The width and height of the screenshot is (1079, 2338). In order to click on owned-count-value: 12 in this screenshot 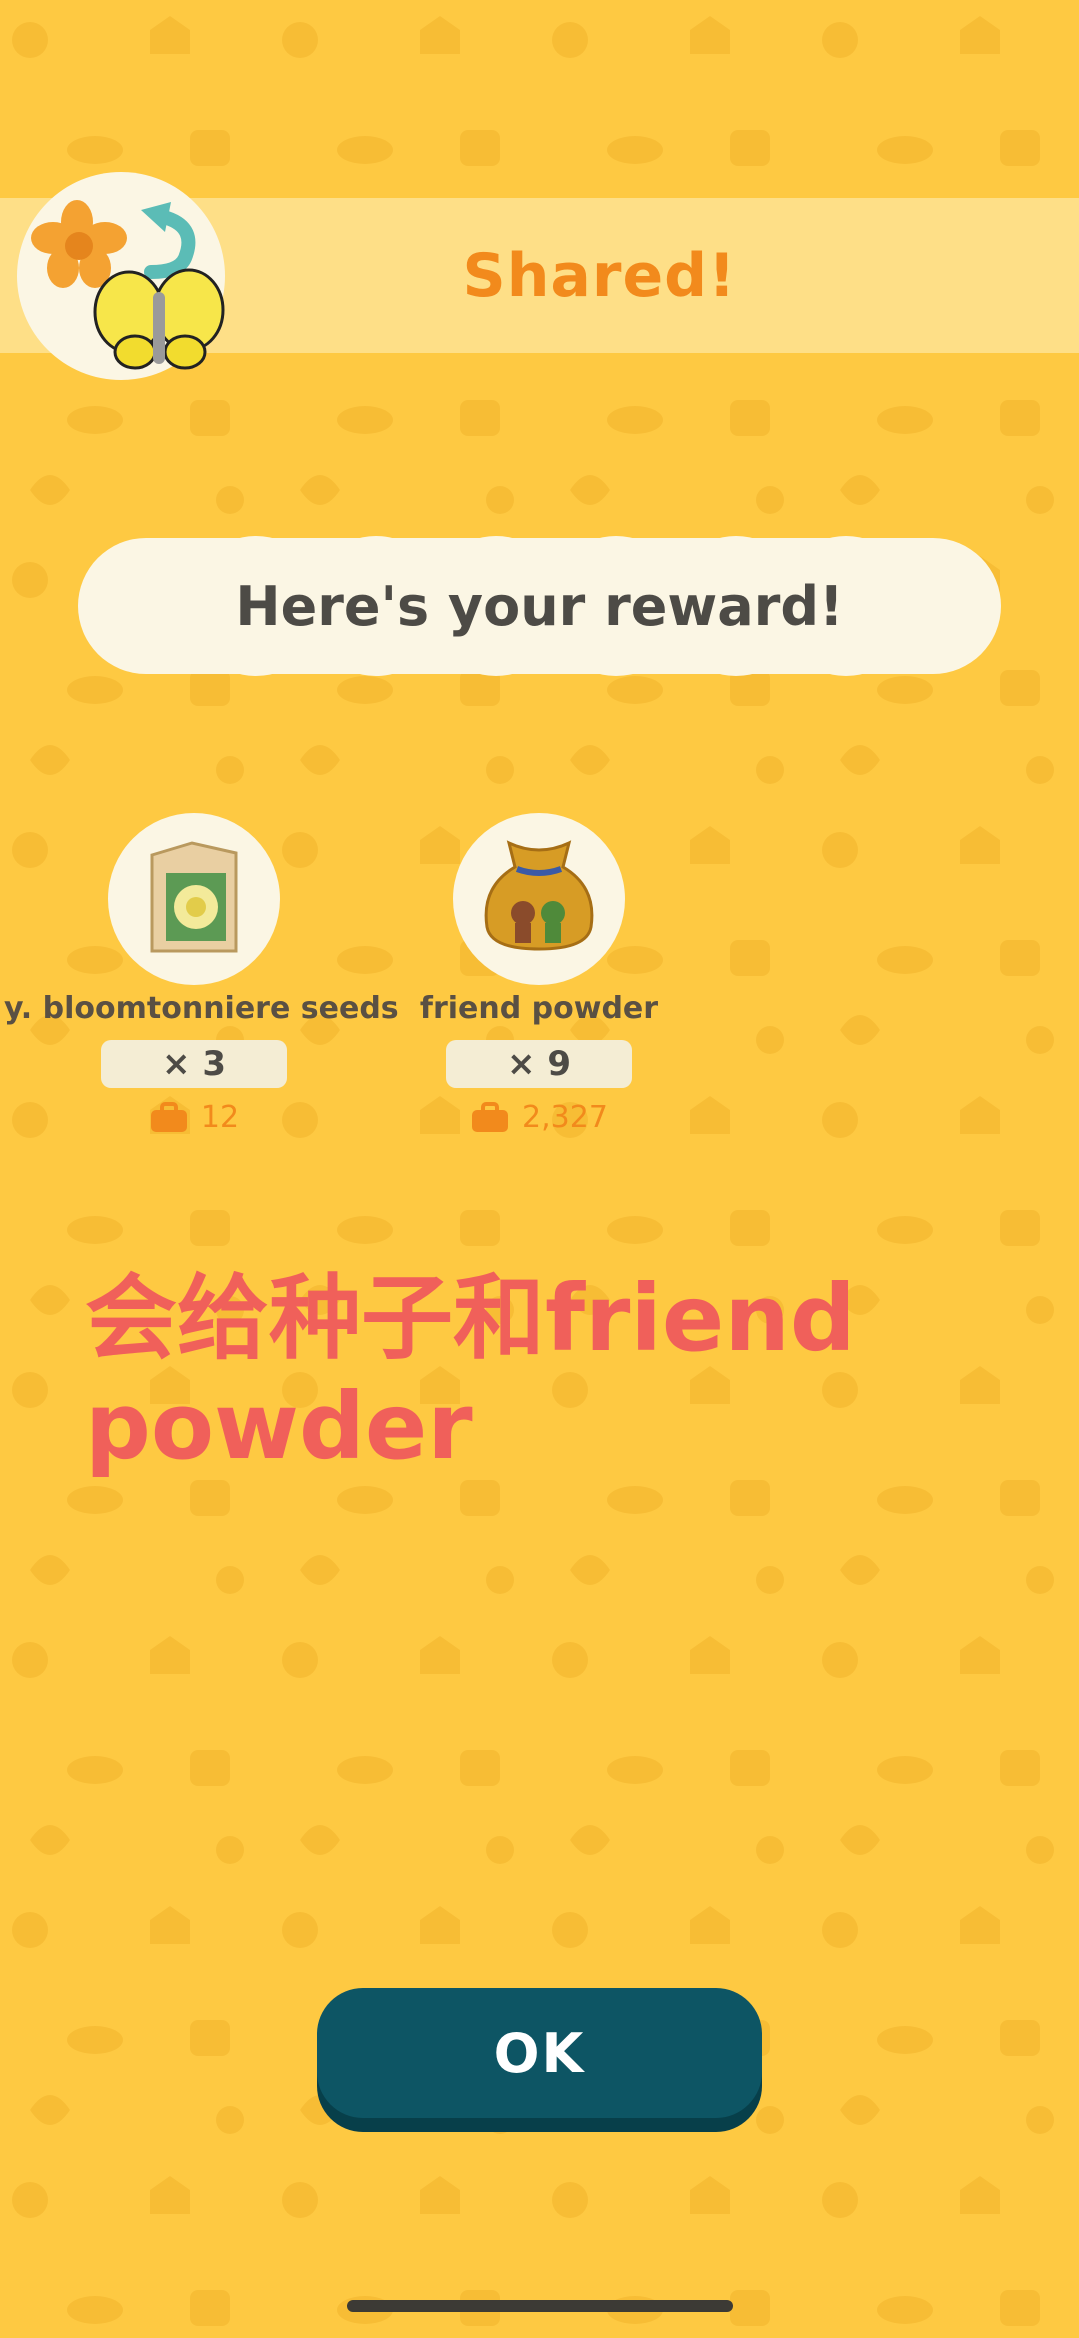, I will do `click(220, 1117)`.